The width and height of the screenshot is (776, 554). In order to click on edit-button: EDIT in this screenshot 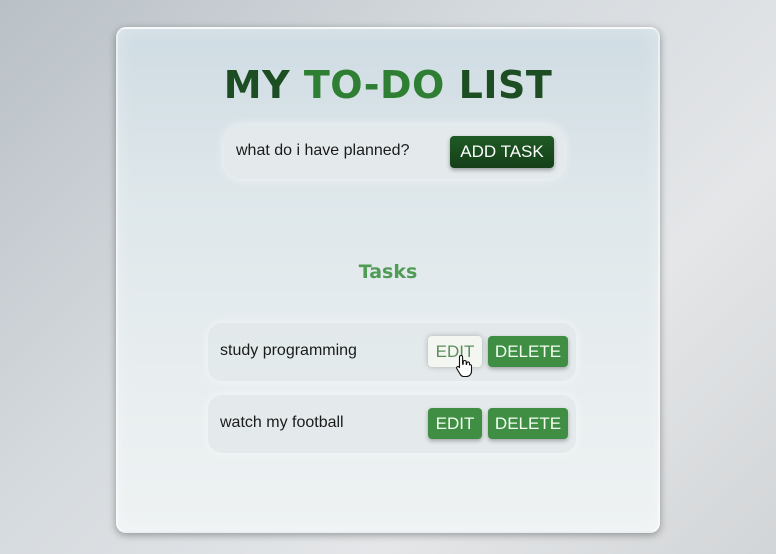, I will do `click(455, 423)`.